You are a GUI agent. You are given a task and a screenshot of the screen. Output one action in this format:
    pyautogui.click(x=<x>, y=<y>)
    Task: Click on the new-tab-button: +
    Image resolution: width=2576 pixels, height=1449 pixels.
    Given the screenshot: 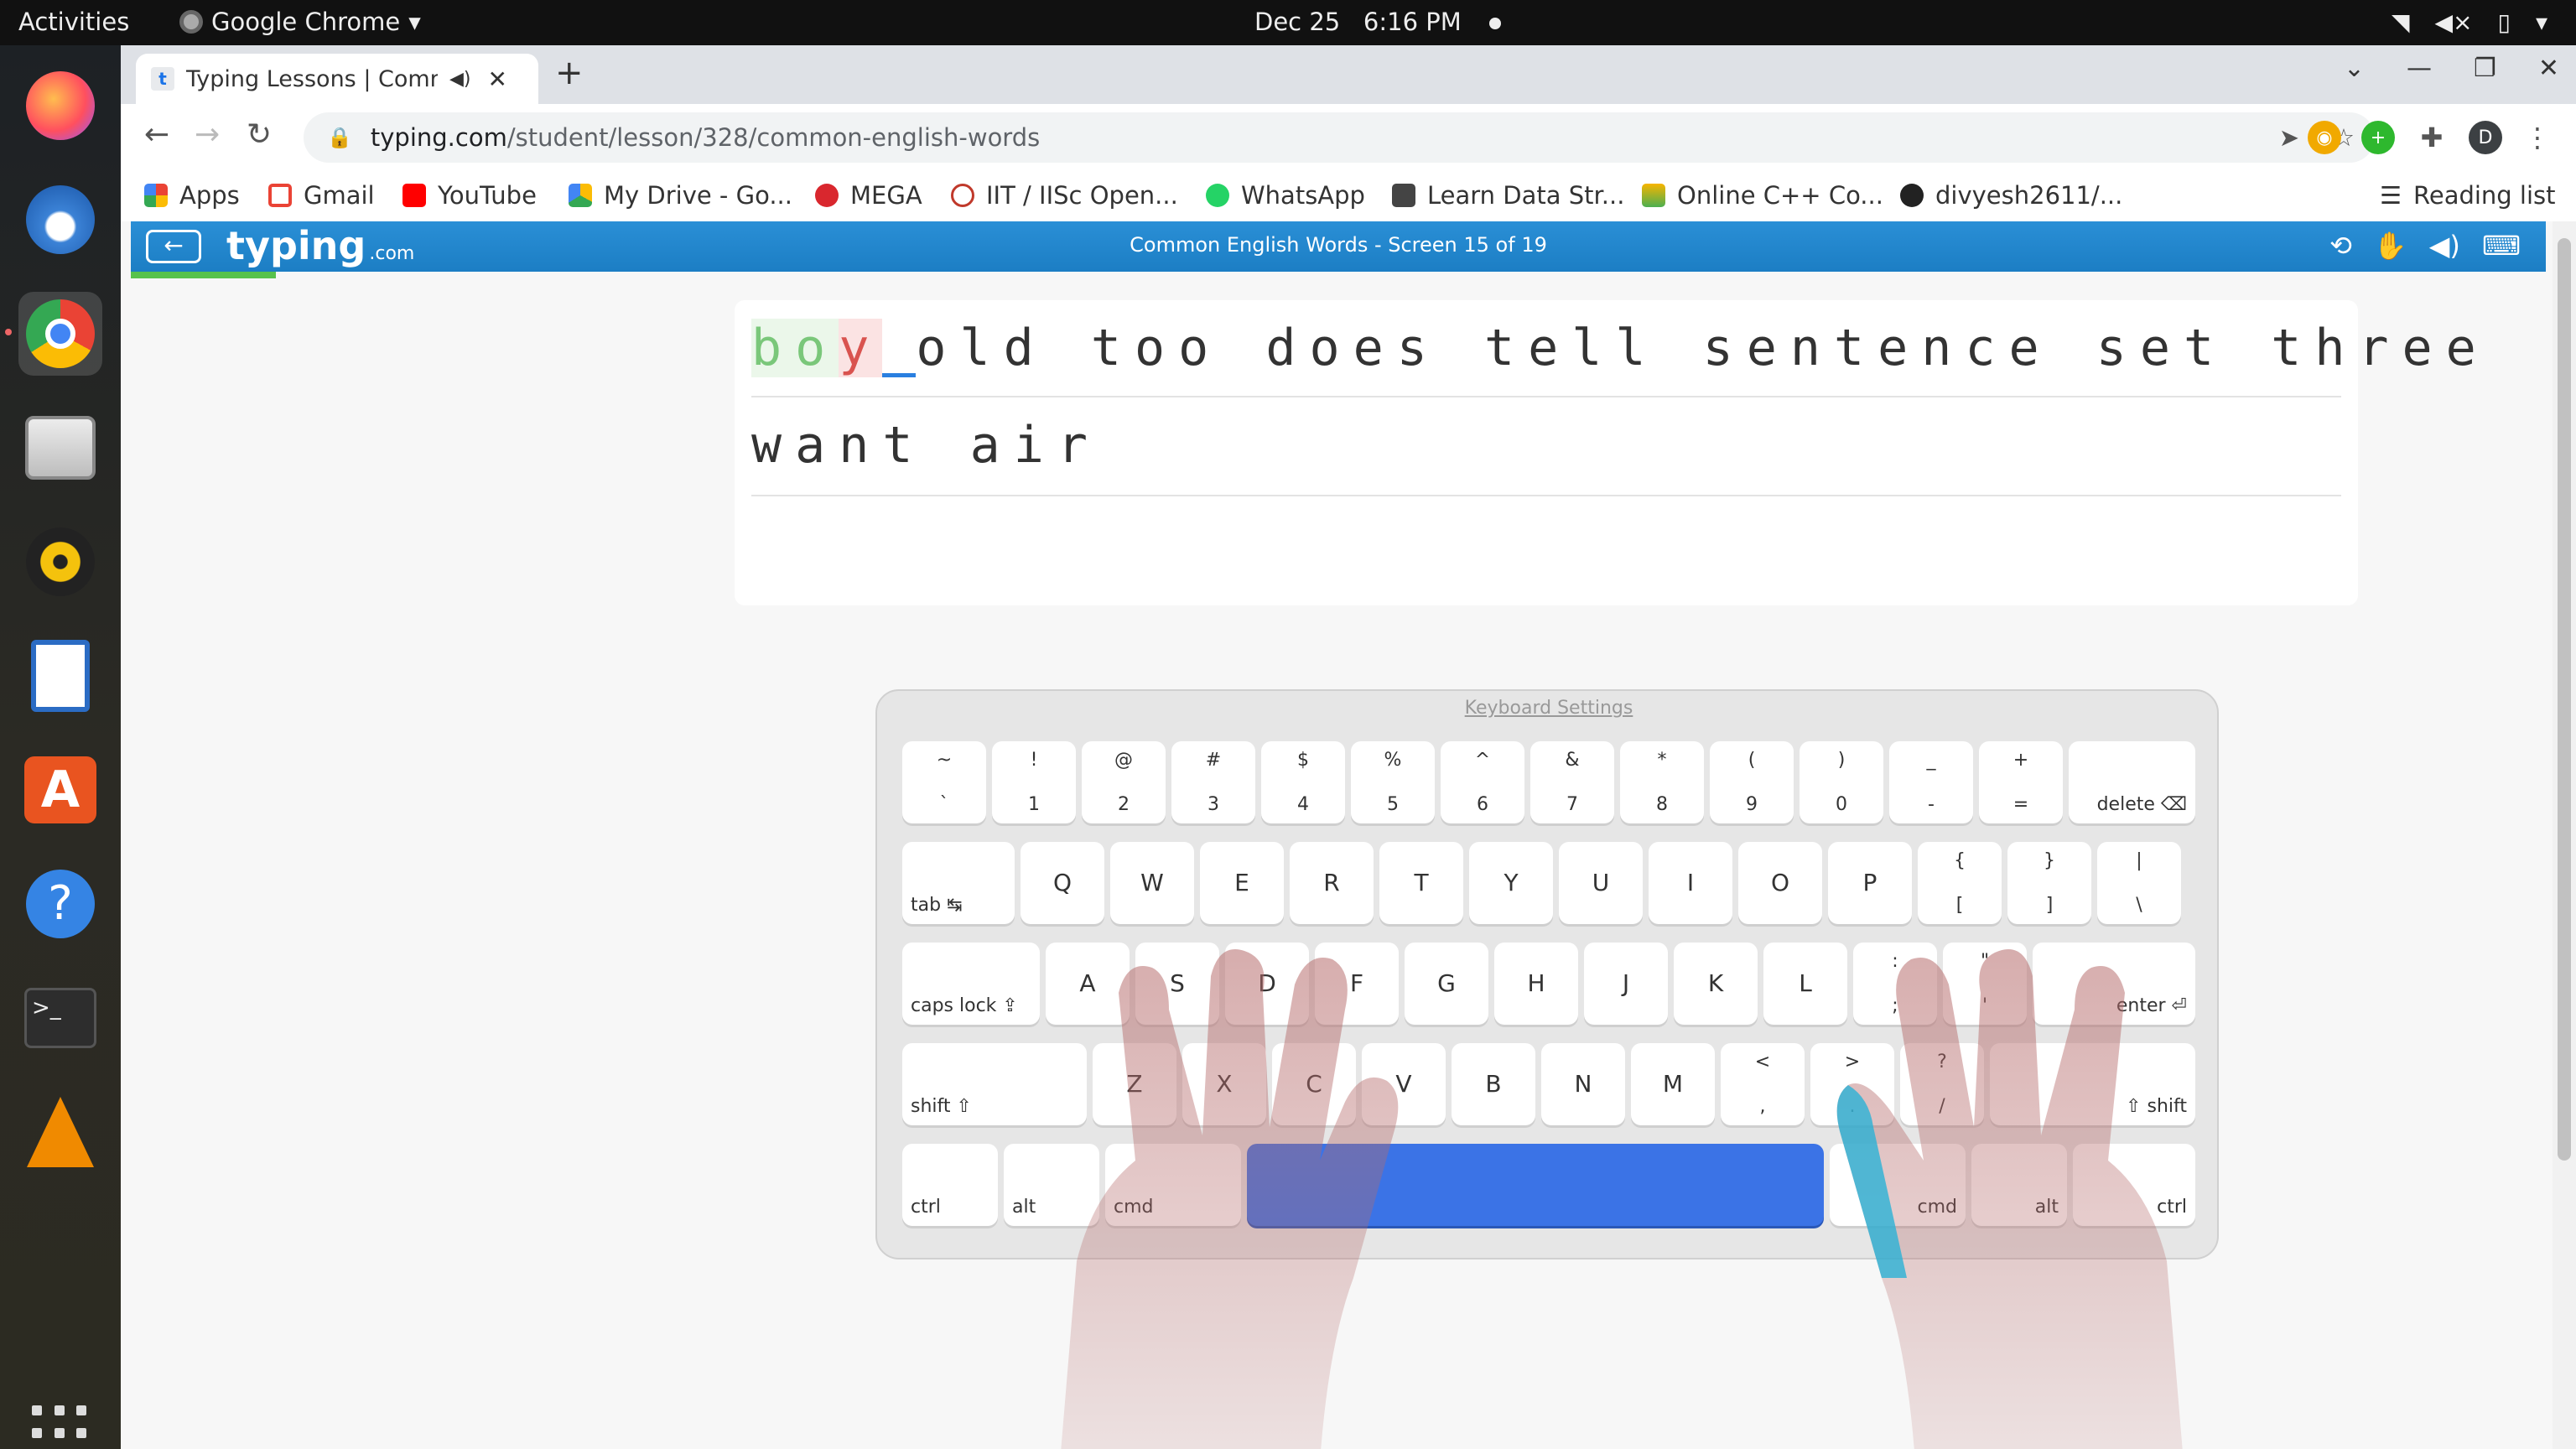 What is the action you would take?
    pyautogui.click(x=569, y=73)
    